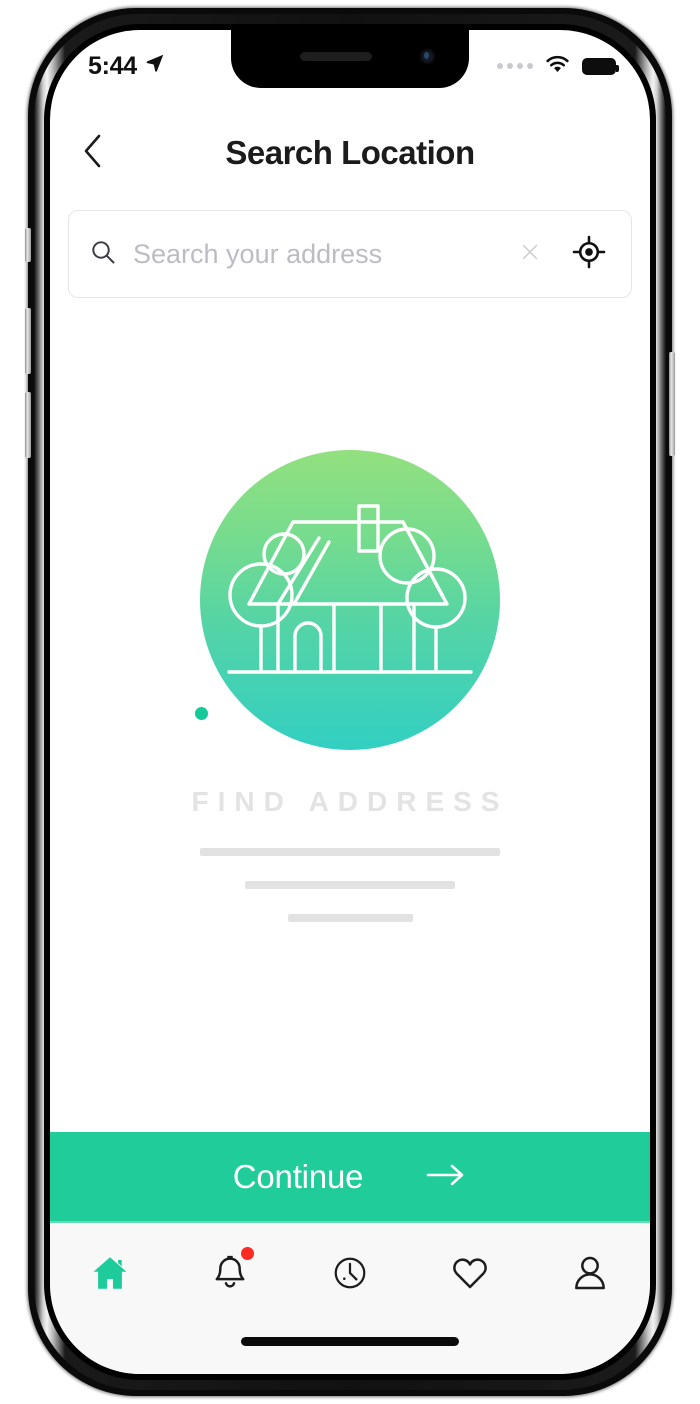  I want to click on location-arrow-icon, so click(155, 66).